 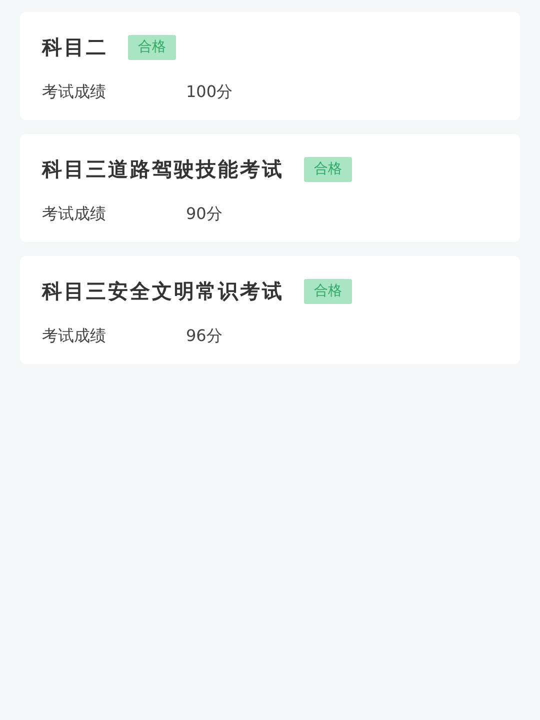 I want to click on exam-title: 科目二, so click(x=75, y=47).